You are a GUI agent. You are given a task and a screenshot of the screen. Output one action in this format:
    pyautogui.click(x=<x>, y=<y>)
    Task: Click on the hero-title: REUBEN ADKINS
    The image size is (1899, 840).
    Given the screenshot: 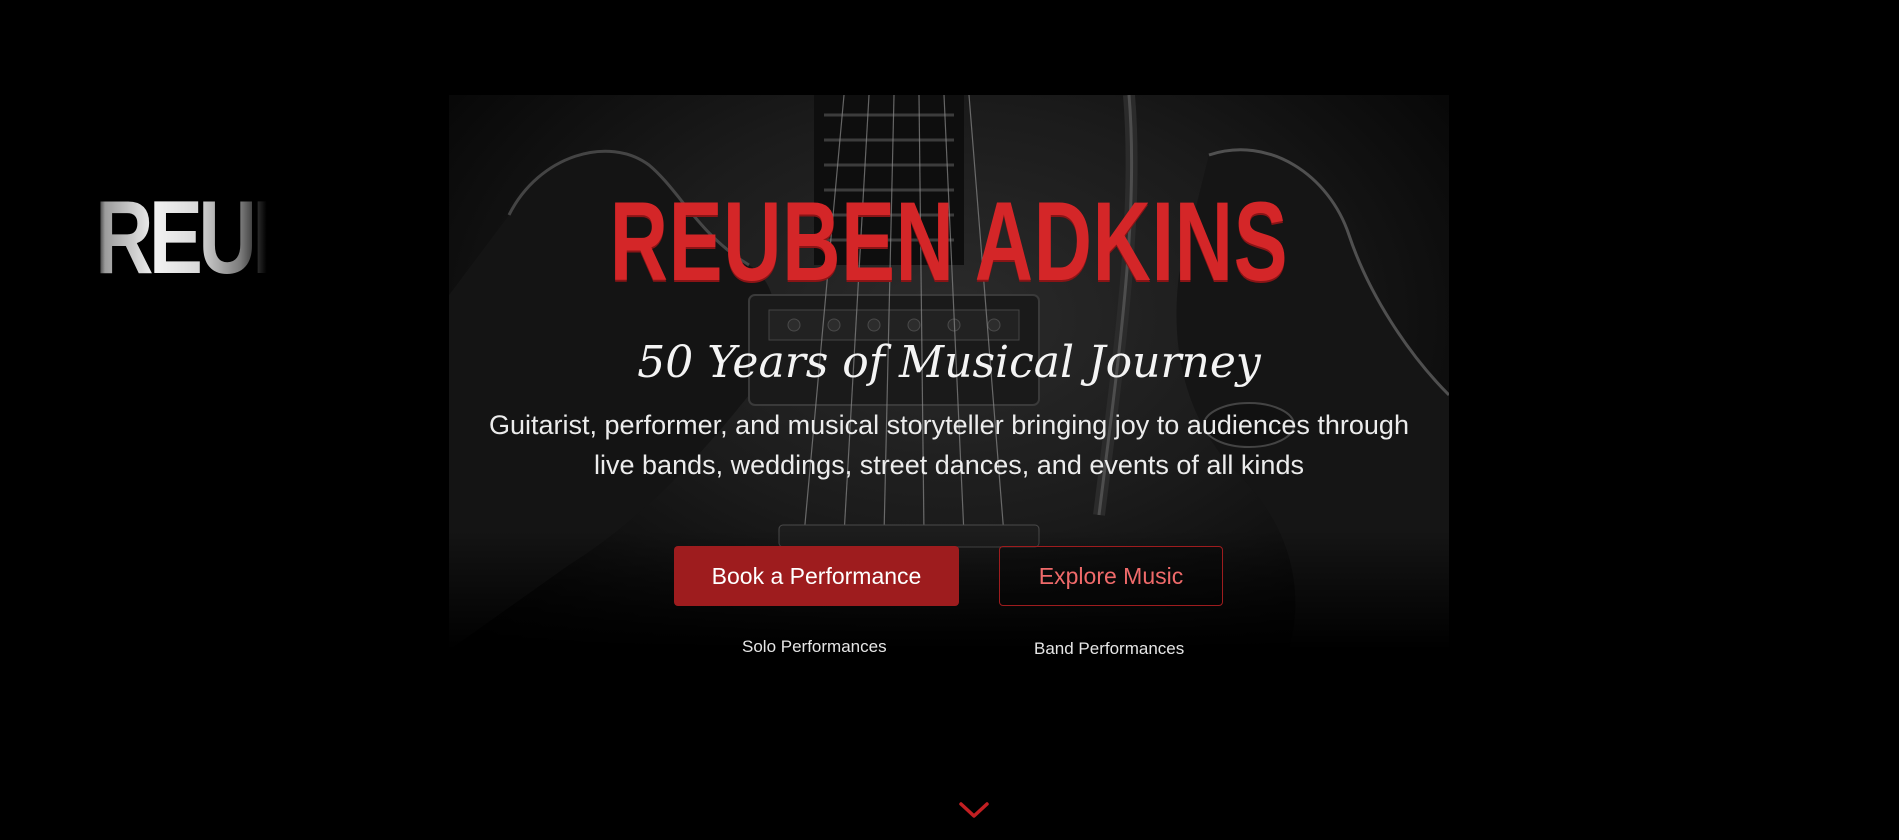 What is the action you would take?
    pyautogui.click(x=949, y=241)
    